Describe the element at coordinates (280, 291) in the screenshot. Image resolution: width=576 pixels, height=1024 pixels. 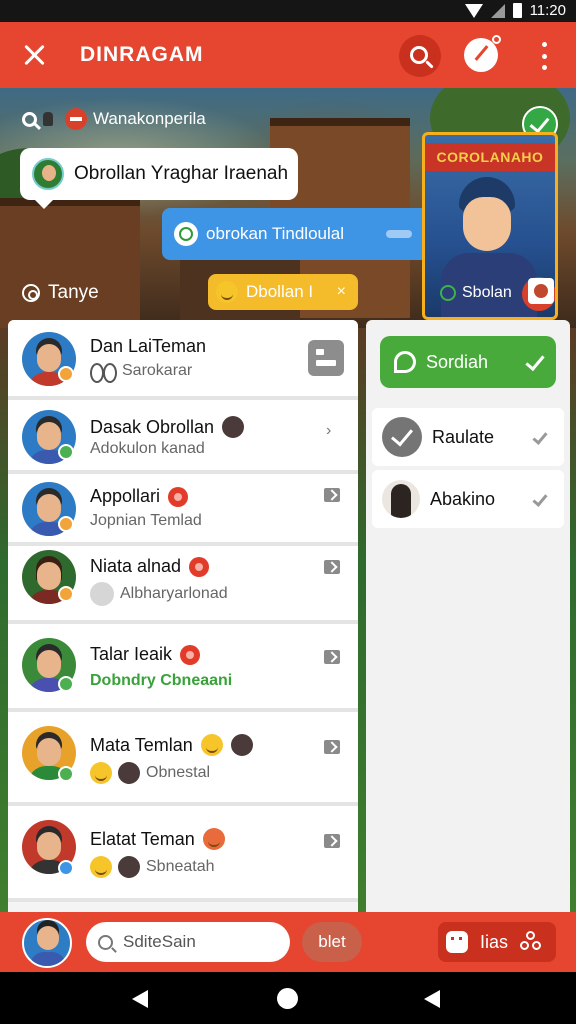
I see `emoji-chip-label: Dbollan I` at that location.